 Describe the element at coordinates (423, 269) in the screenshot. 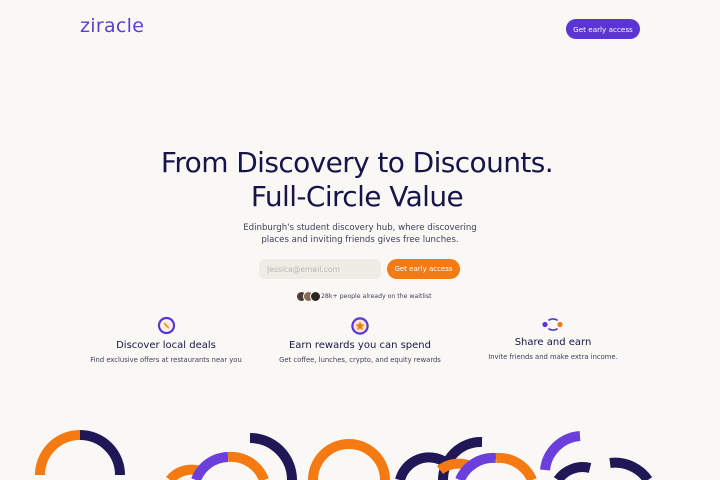

I see `get-early-access-button: Get early access` at that location.